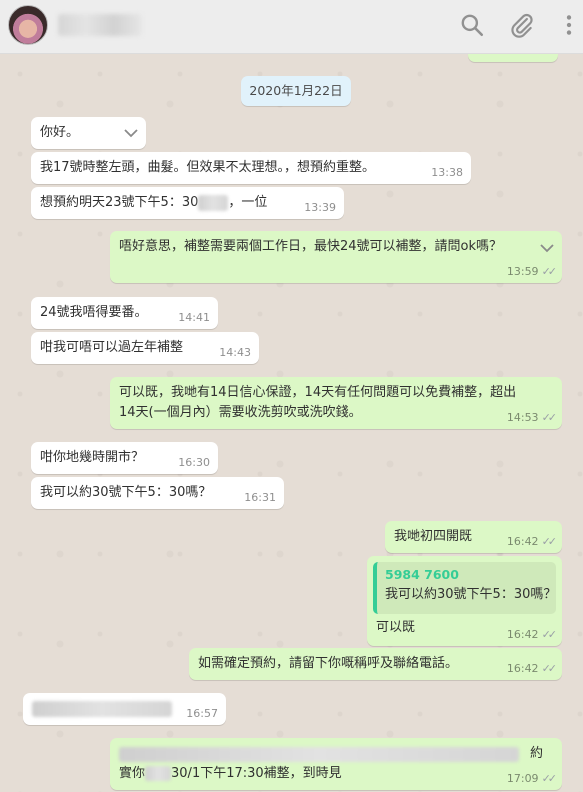  Describe the element at coordinates (260, 497) in the screenshot. I see `message-time: 16:31` at that location.